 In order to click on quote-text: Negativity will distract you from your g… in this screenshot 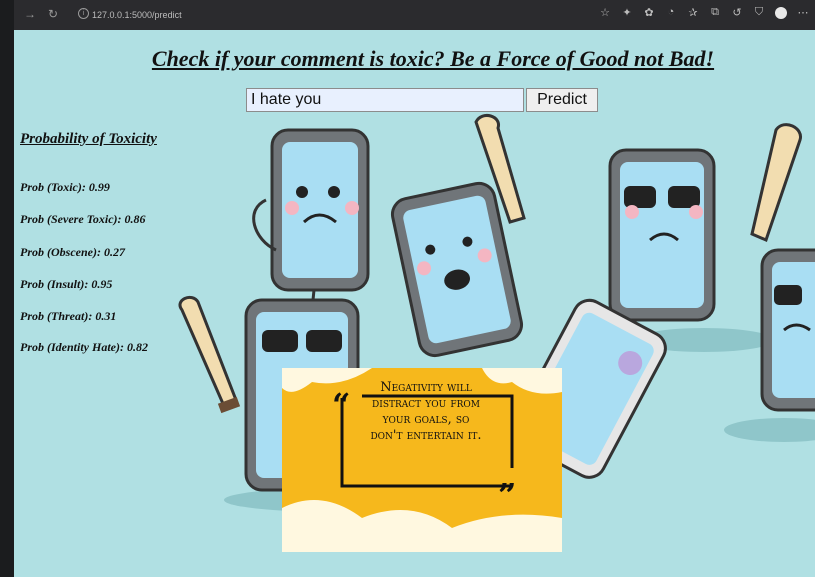, I will do `click(426, 411)`.